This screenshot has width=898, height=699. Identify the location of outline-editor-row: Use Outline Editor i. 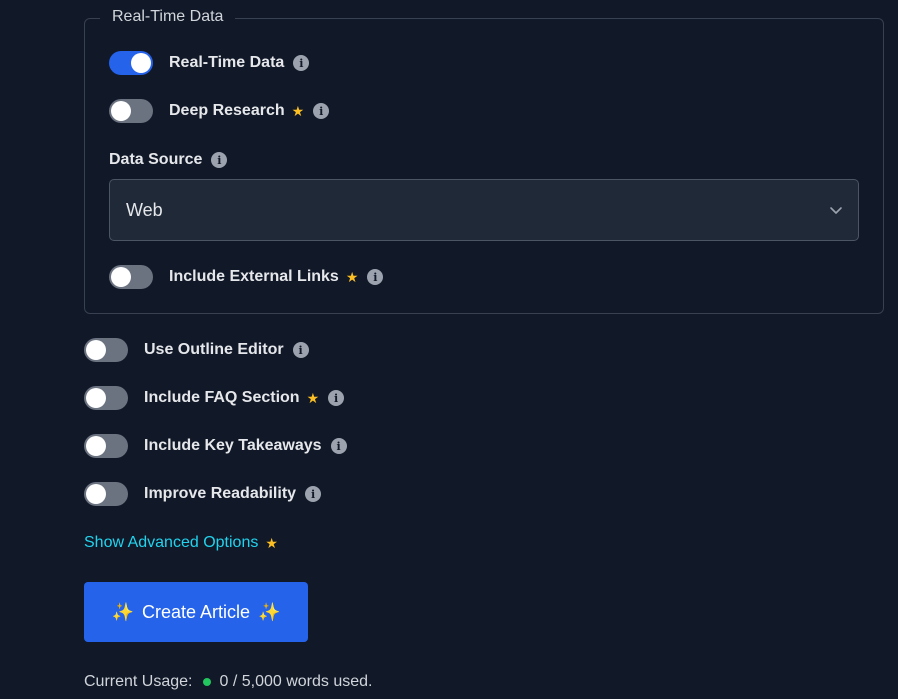
(196, 350).